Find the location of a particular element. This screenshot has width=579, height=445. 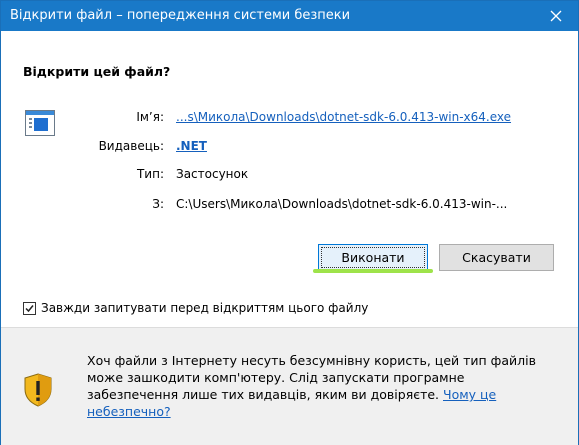

from-label: З: is located at coordinates (158, 204).